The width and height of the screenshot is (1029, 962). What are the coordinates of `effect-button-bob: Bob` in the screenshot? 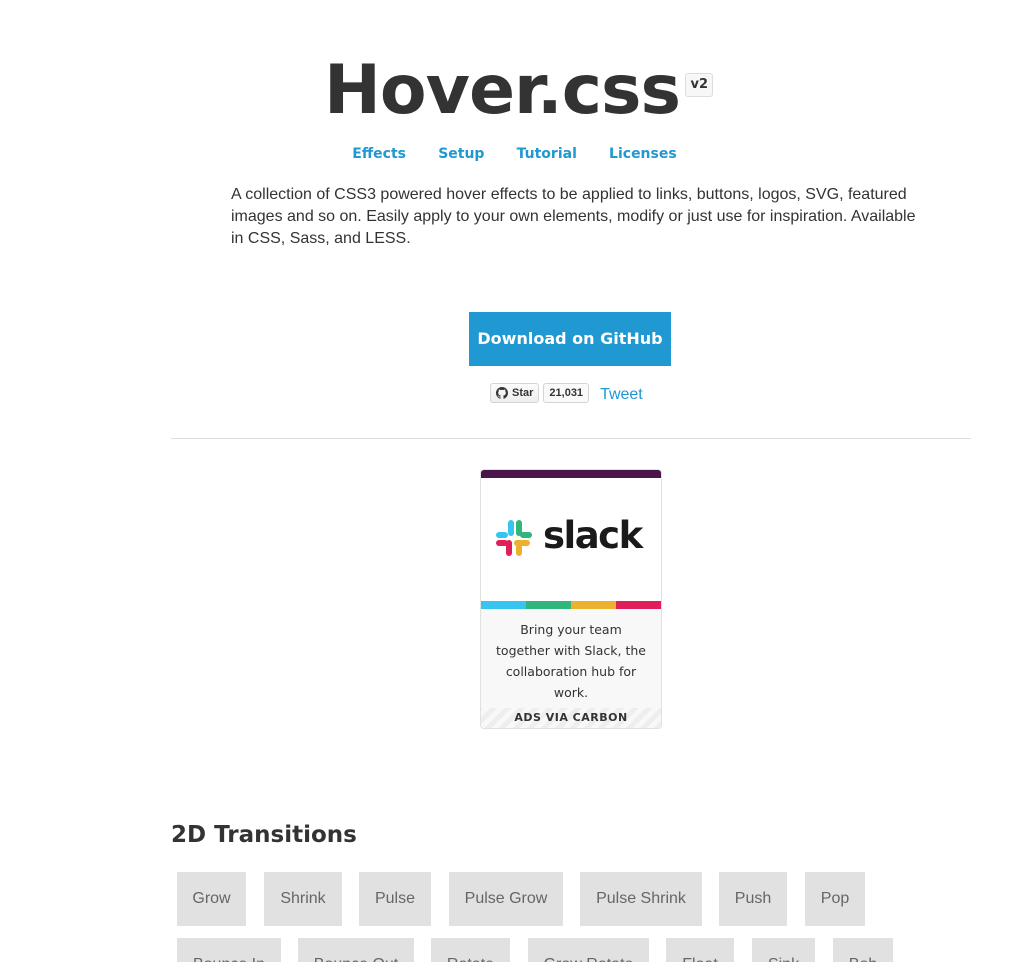 It's located at (863, 950).